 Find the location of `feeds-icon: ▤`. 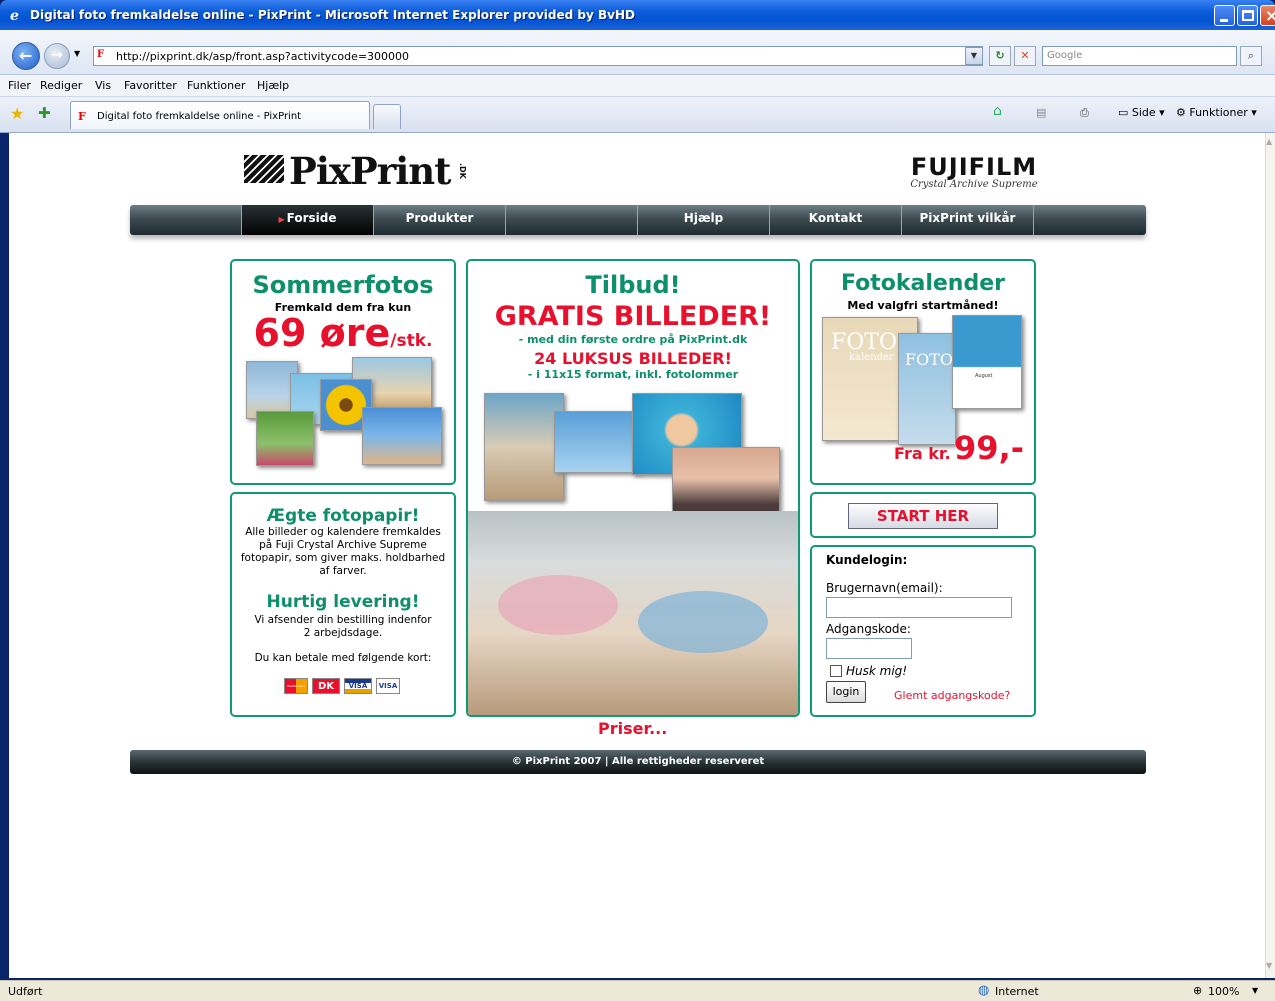

feeds-icon: ▤ is located at coordinates (1041, 112).